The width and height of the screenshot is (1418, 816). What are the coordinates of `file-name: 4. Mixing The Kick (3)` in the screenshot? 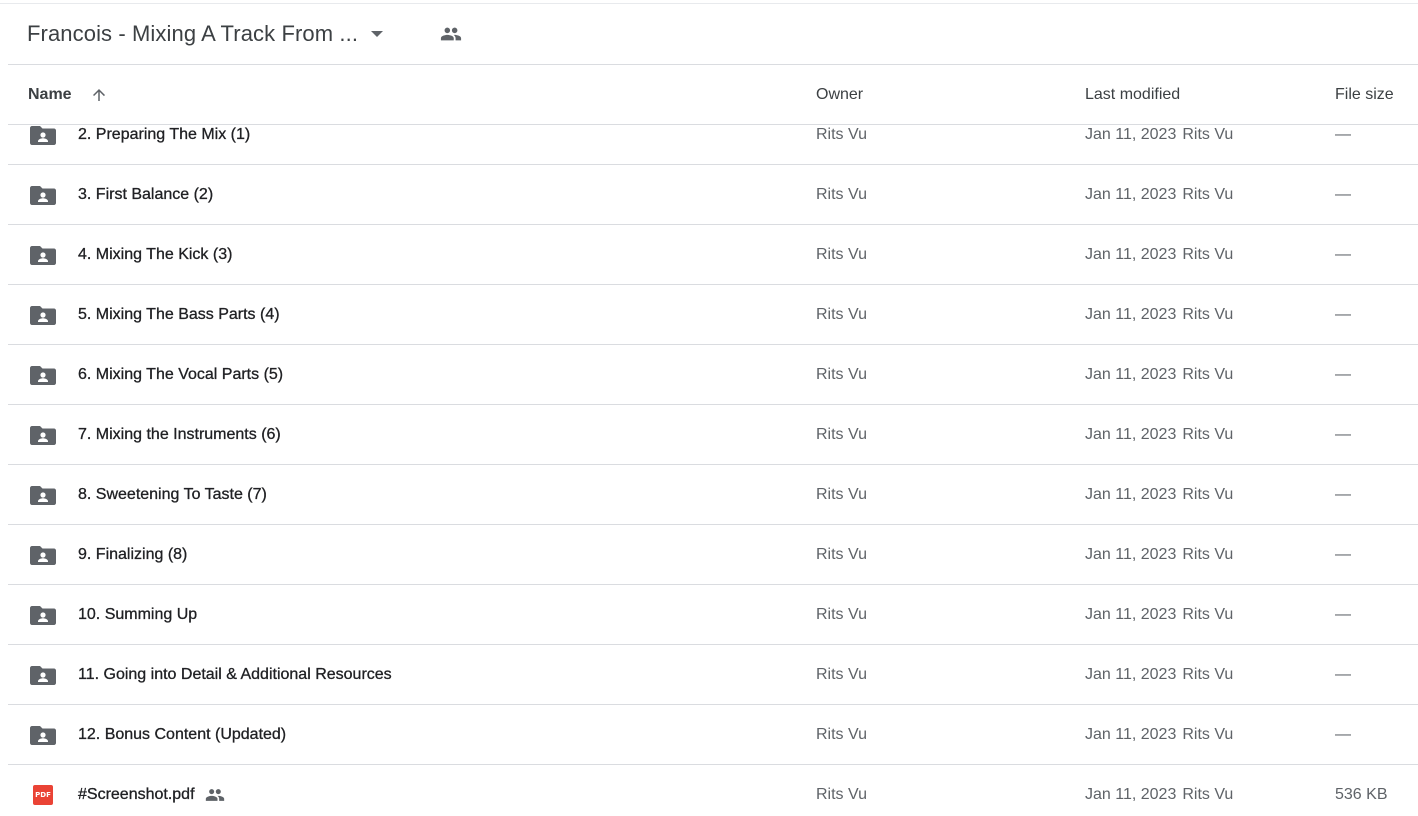 It's located at (155, 254).